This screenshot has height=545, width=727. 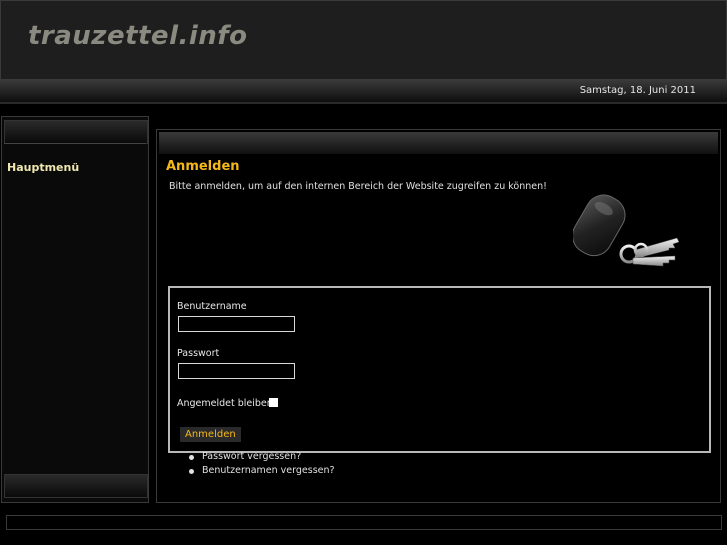 I want to click on username-label: Benutzername, so click(x=212, y=306).